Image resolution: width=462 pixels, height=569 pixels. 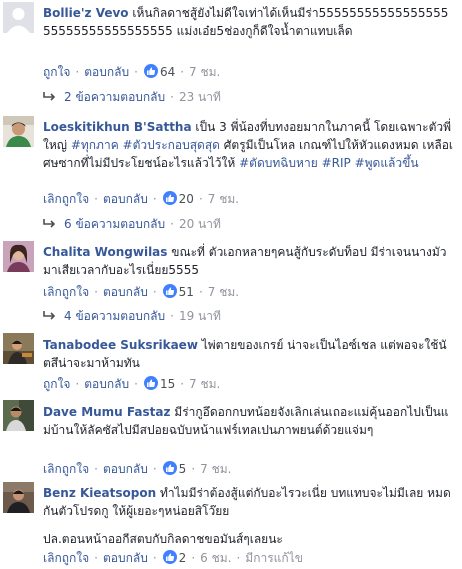 I want to click on default-avatar-icon, so click(x=18, y=17).